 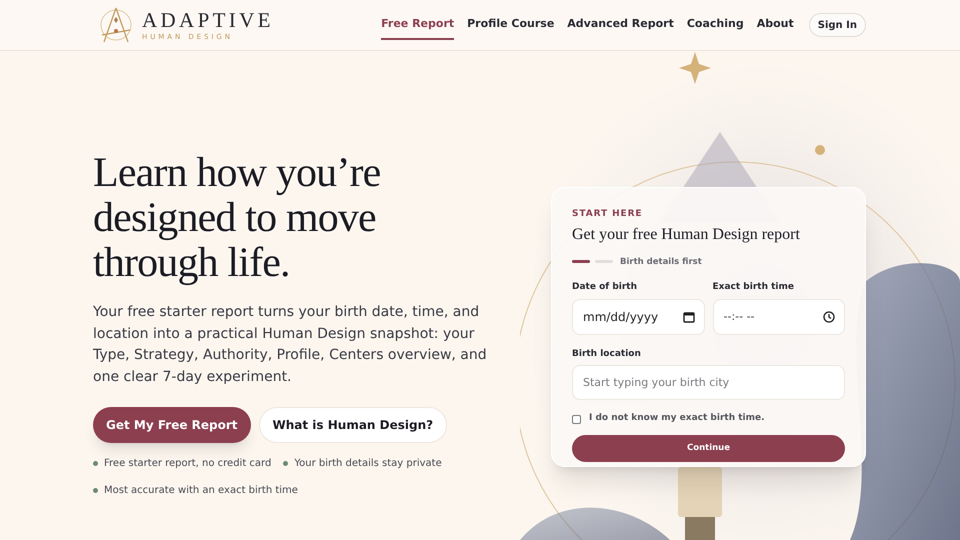 What do you see at coordinates (708, 448) in the screenshot?
I see `continue-button: Continue` at bounding box center [708, 448].